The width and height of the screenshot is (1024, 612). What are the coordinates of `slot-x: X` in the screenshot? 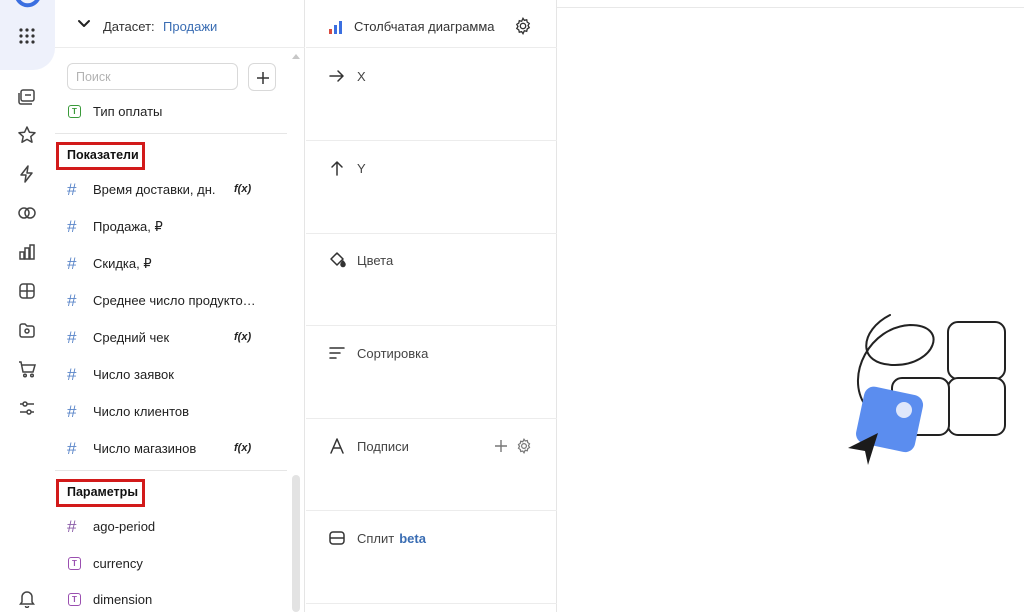 It's located at (431, 94).